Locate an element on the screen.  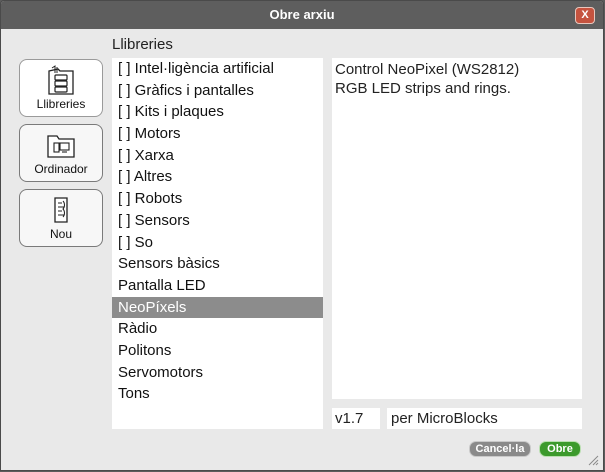
author-field: per MicroBlocks is located at coordinates (484, 418).